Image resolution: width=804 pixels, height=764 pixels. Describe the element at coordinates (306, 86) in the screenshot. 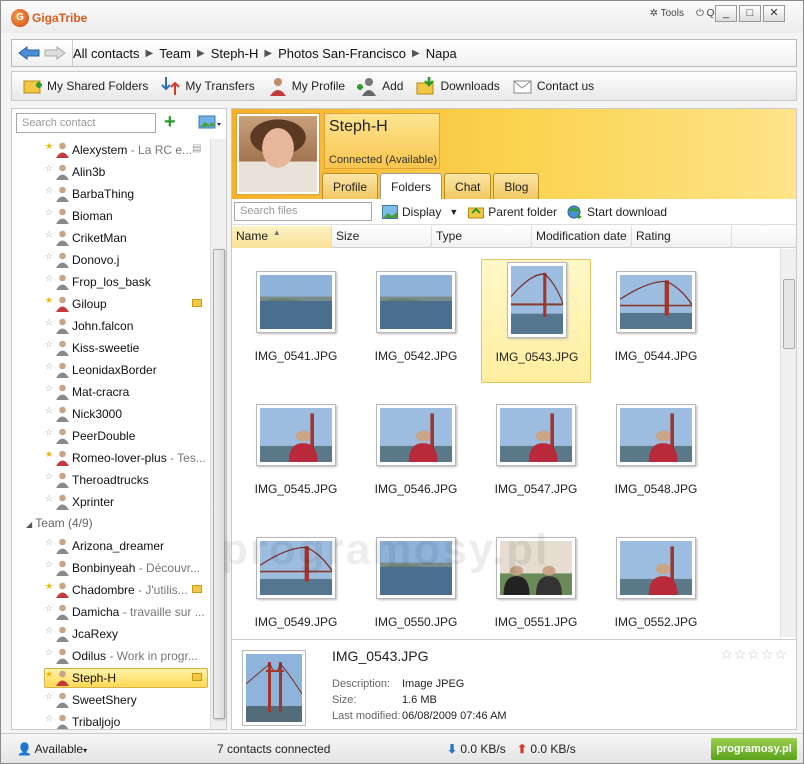

I see `my-profile-button: My Profile` at that location.